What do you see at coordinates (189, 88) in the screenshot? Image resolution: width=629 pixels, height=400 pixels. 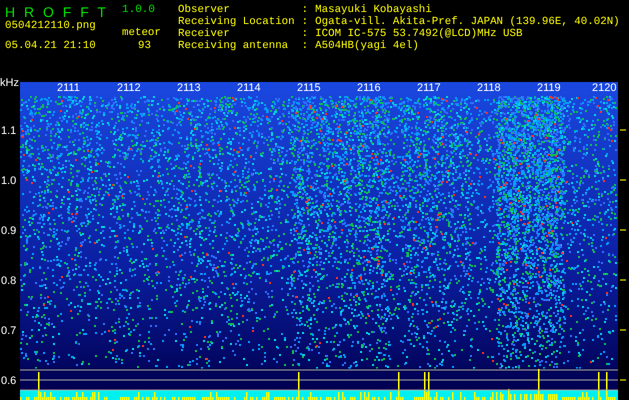 I see `time-label: 2113` at bounding box center [189, 88].